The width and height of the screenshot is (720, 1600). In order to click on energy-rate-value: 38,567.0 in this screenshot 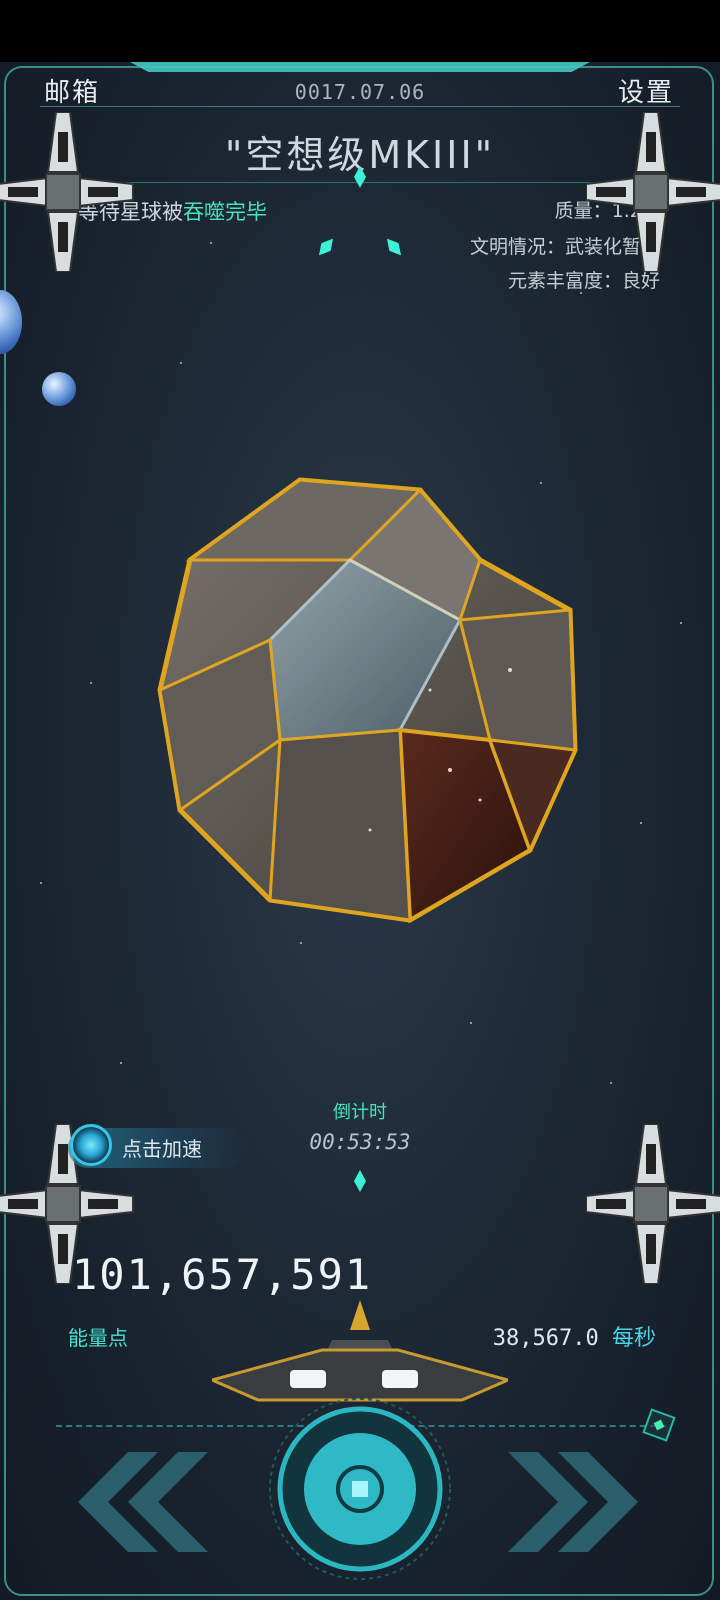, I will do `click(545, 1338)`.